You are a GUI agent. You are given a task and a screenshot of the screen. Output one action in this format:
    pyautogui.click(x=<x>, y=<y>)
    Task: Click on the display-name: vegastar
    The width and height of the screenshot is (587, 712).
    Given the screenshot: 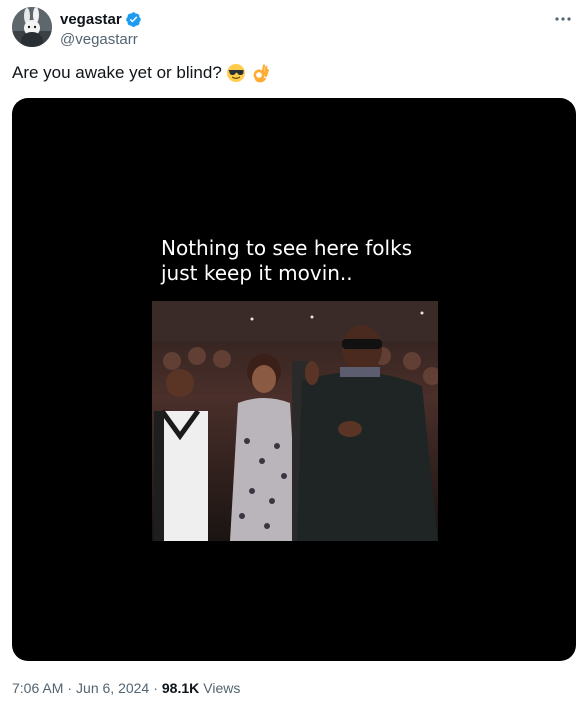 What is the action you would take?
    pyautogui.click(x=91, y=19)
    